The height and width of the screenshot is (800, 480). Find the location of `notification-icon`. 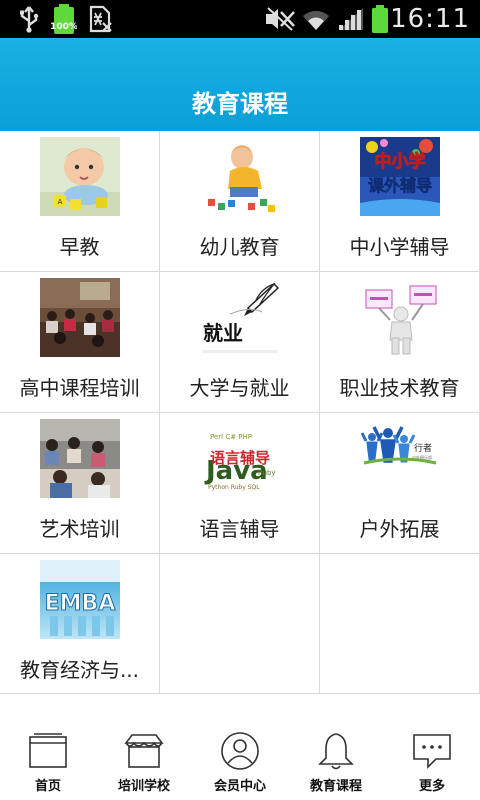

notification-icon is located at coordinates (100, 19).